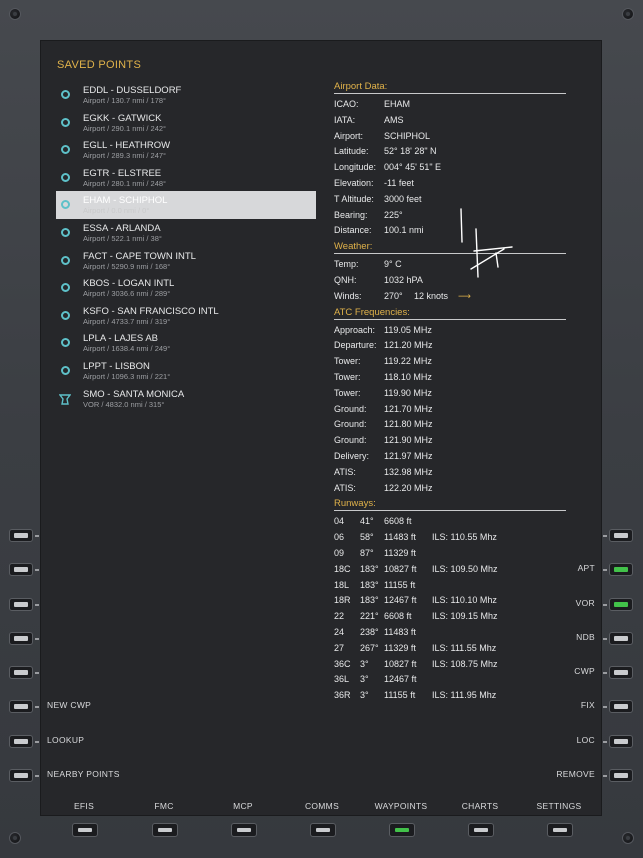 Image resolution: width=643 pixels, height=858 pixels. What do you see at coordinates (69, 705) in the screenshot?
I see `left-softkey-label: NEW CWP` at bounding box center [69, 705].